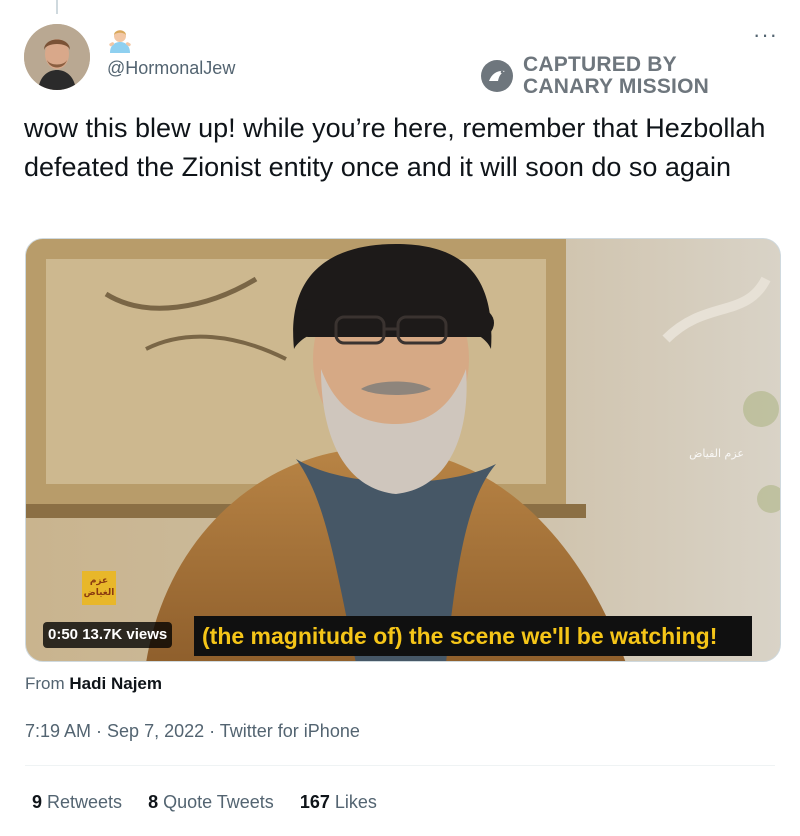 This screenshot has width=800, height=836. I want to click on channel-badge: عزم الغياض, so click(99, 588).